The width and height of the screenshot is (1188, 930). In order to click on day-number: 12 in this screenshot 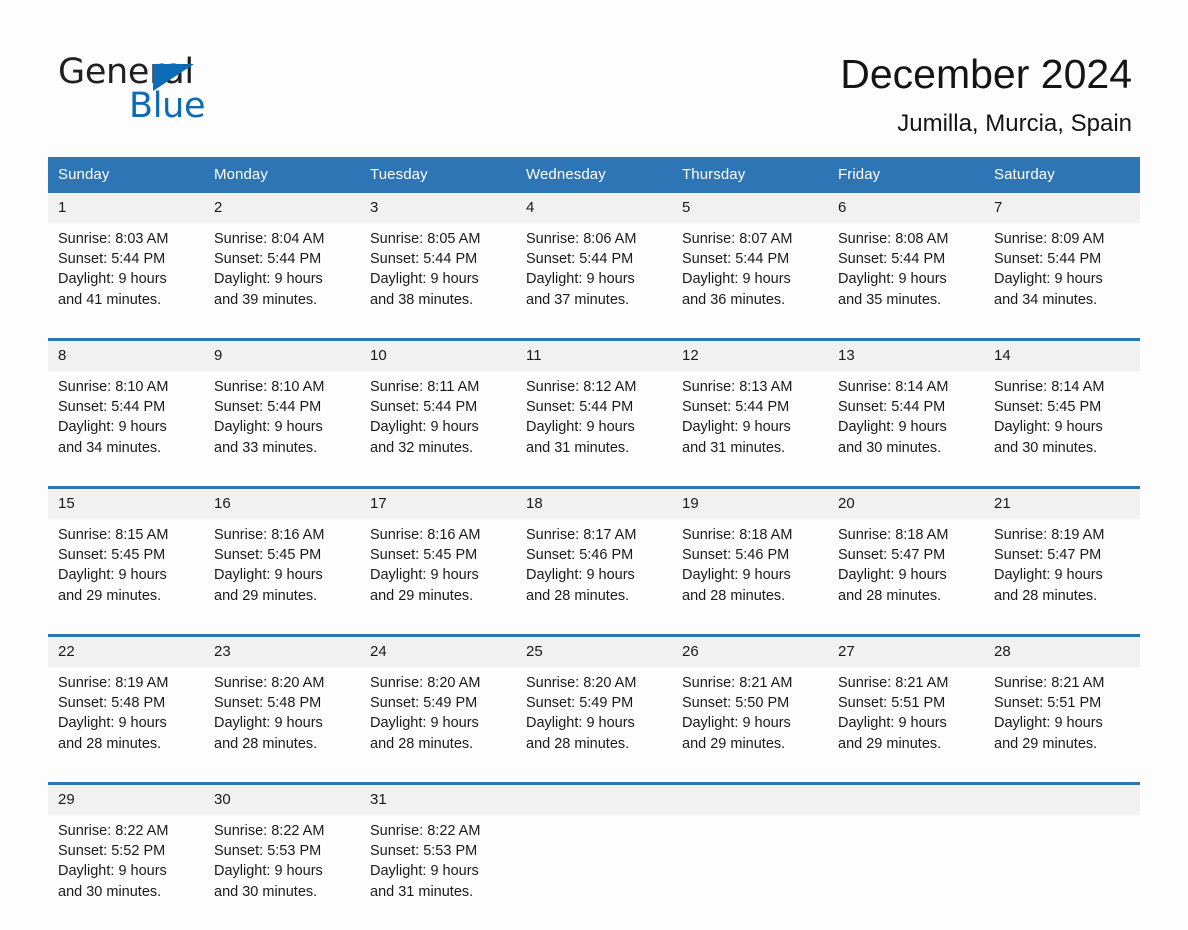, I will do `click(750, 354)`.